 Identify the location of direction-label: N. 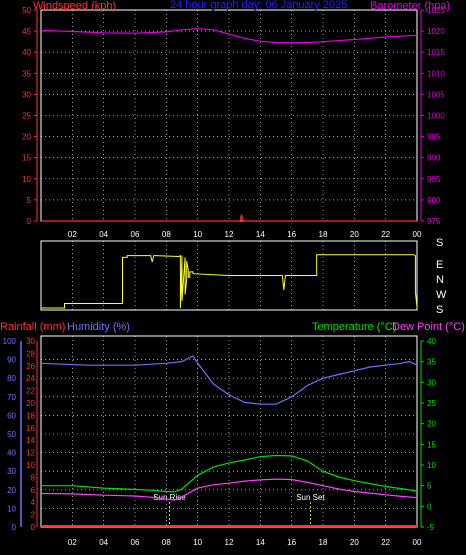
(440, 280).